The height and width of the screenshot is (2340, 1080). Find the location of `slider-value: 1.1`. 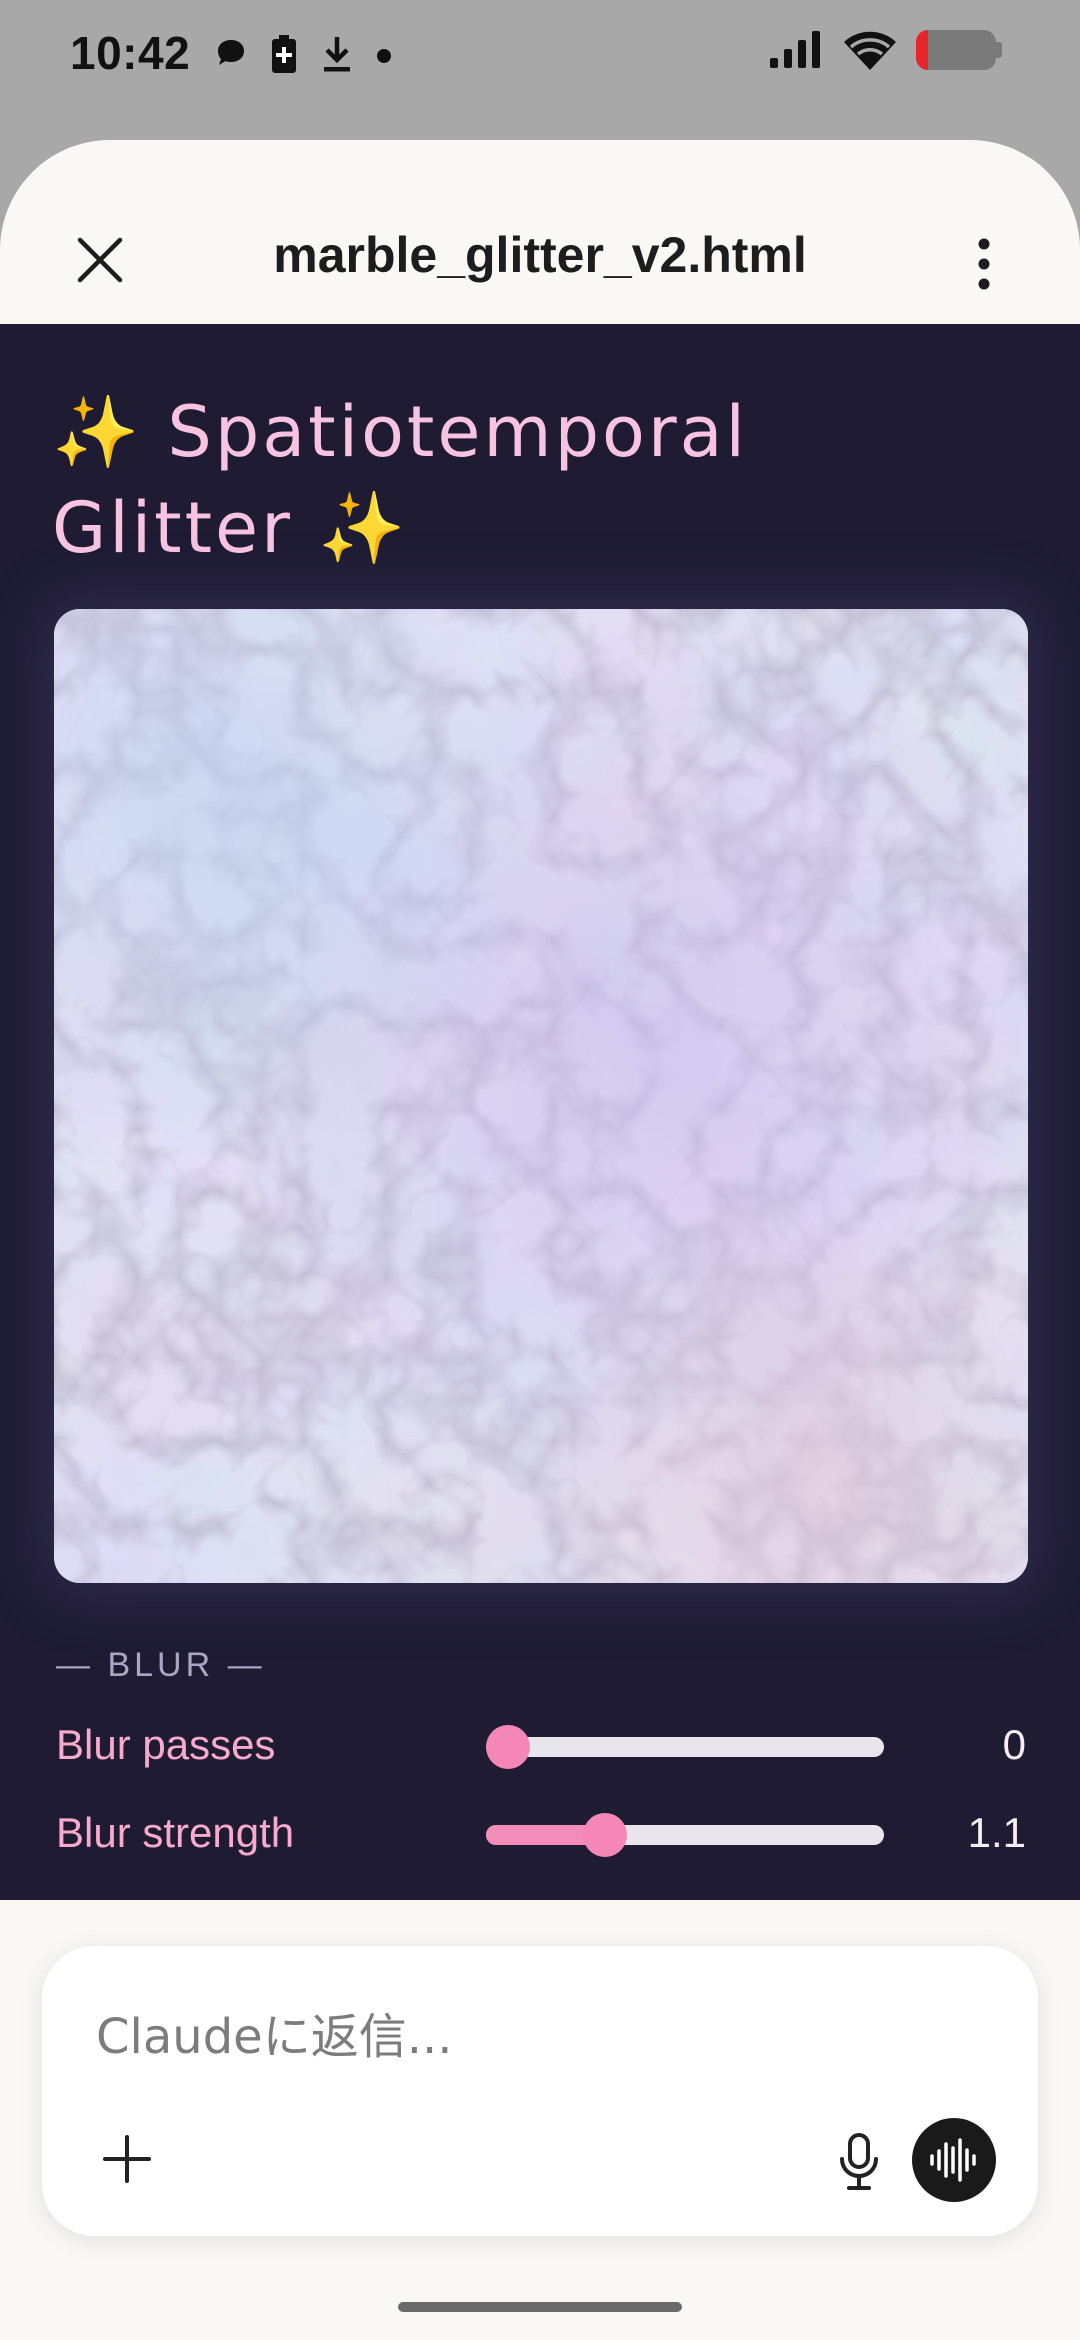

slider-value: 1.1 is located at coordinates (996, 1832).